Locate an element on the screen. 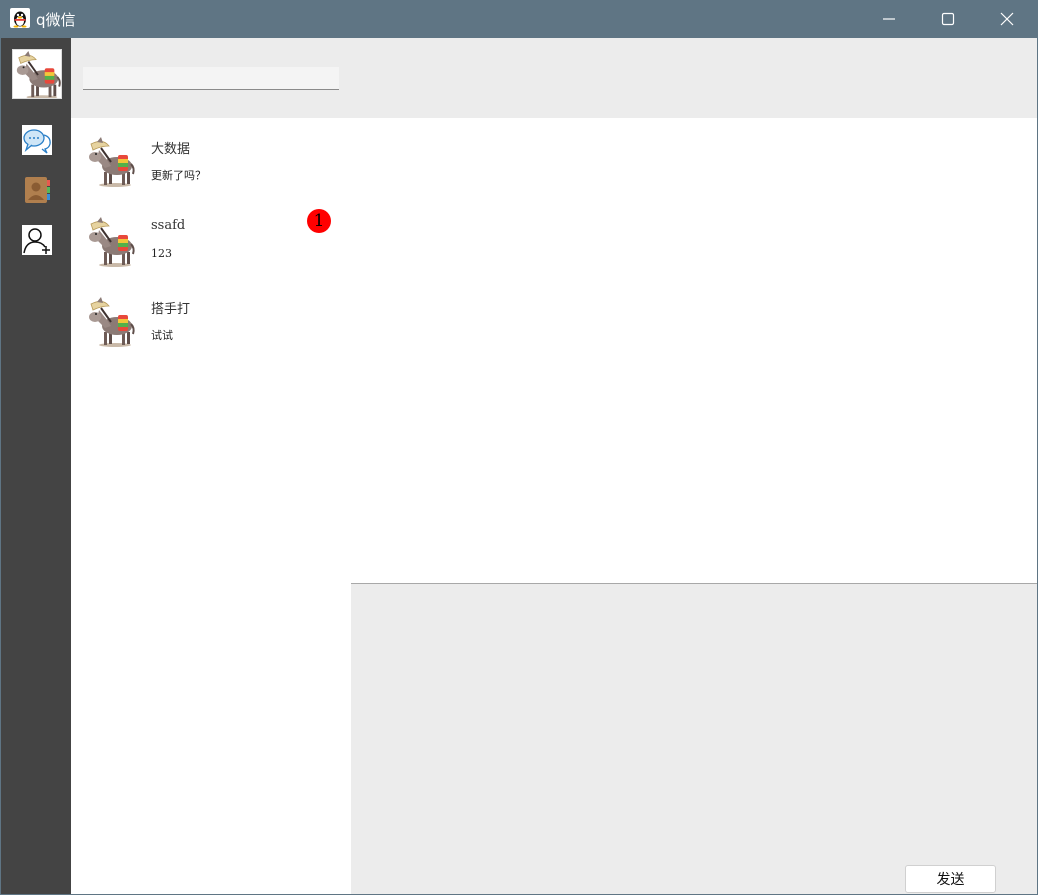  maximize-icon is located at coordinates (948, 19).